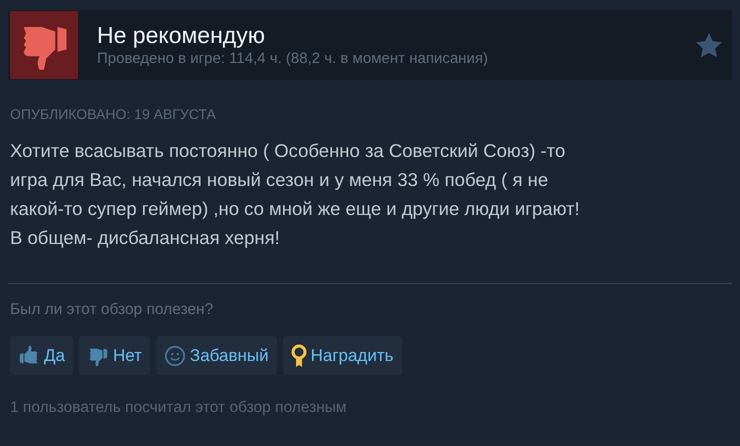  What do you see at coordinates (298, 356) in the screenshot?
I see `award-icon` at bounding box center [298, 356].